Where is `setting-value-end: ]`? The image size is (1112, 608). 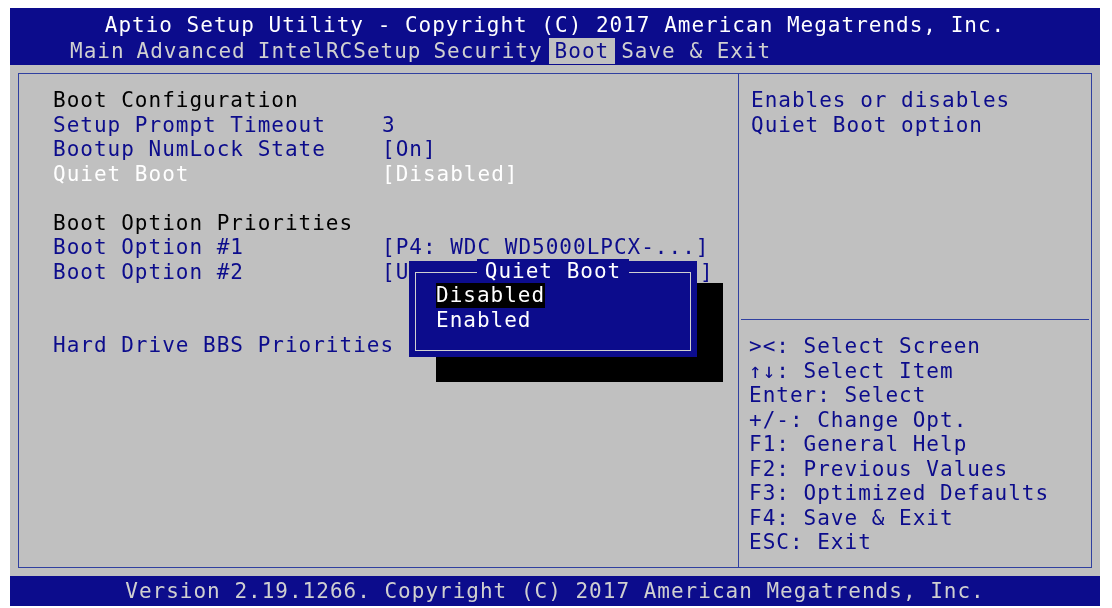 setting-value-end: ] is located at coordinates (707, 271).